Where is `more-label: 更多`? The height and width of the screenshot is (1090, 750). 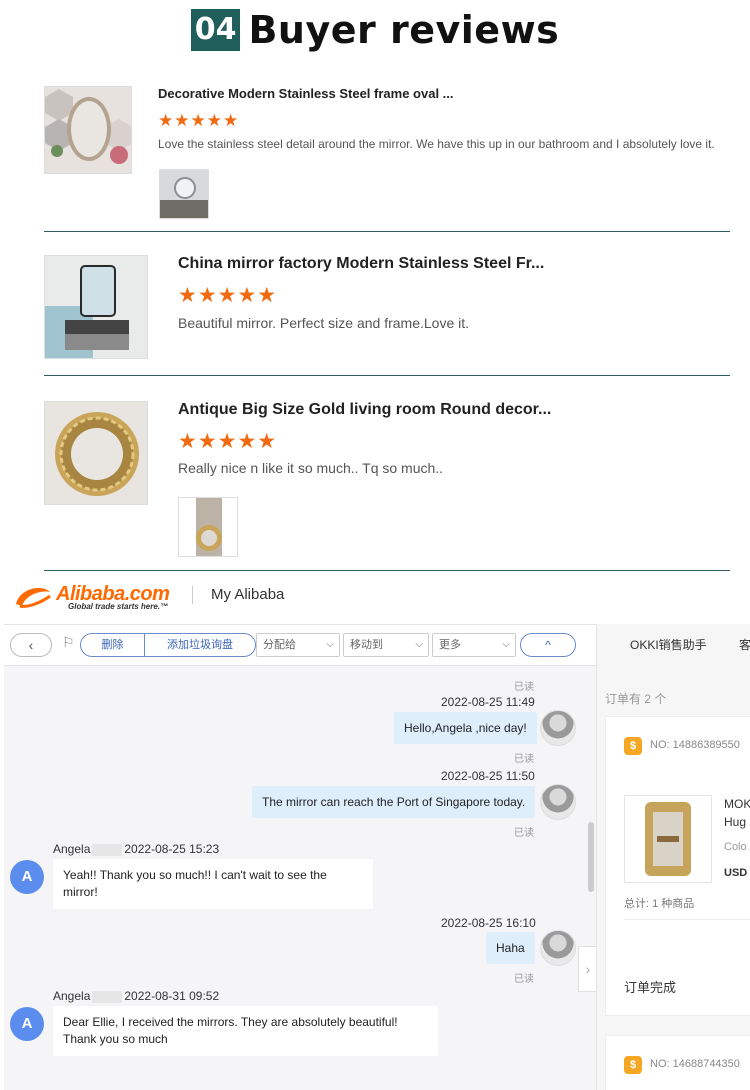
more-label: 更多 is located at coordinates (450, 645).